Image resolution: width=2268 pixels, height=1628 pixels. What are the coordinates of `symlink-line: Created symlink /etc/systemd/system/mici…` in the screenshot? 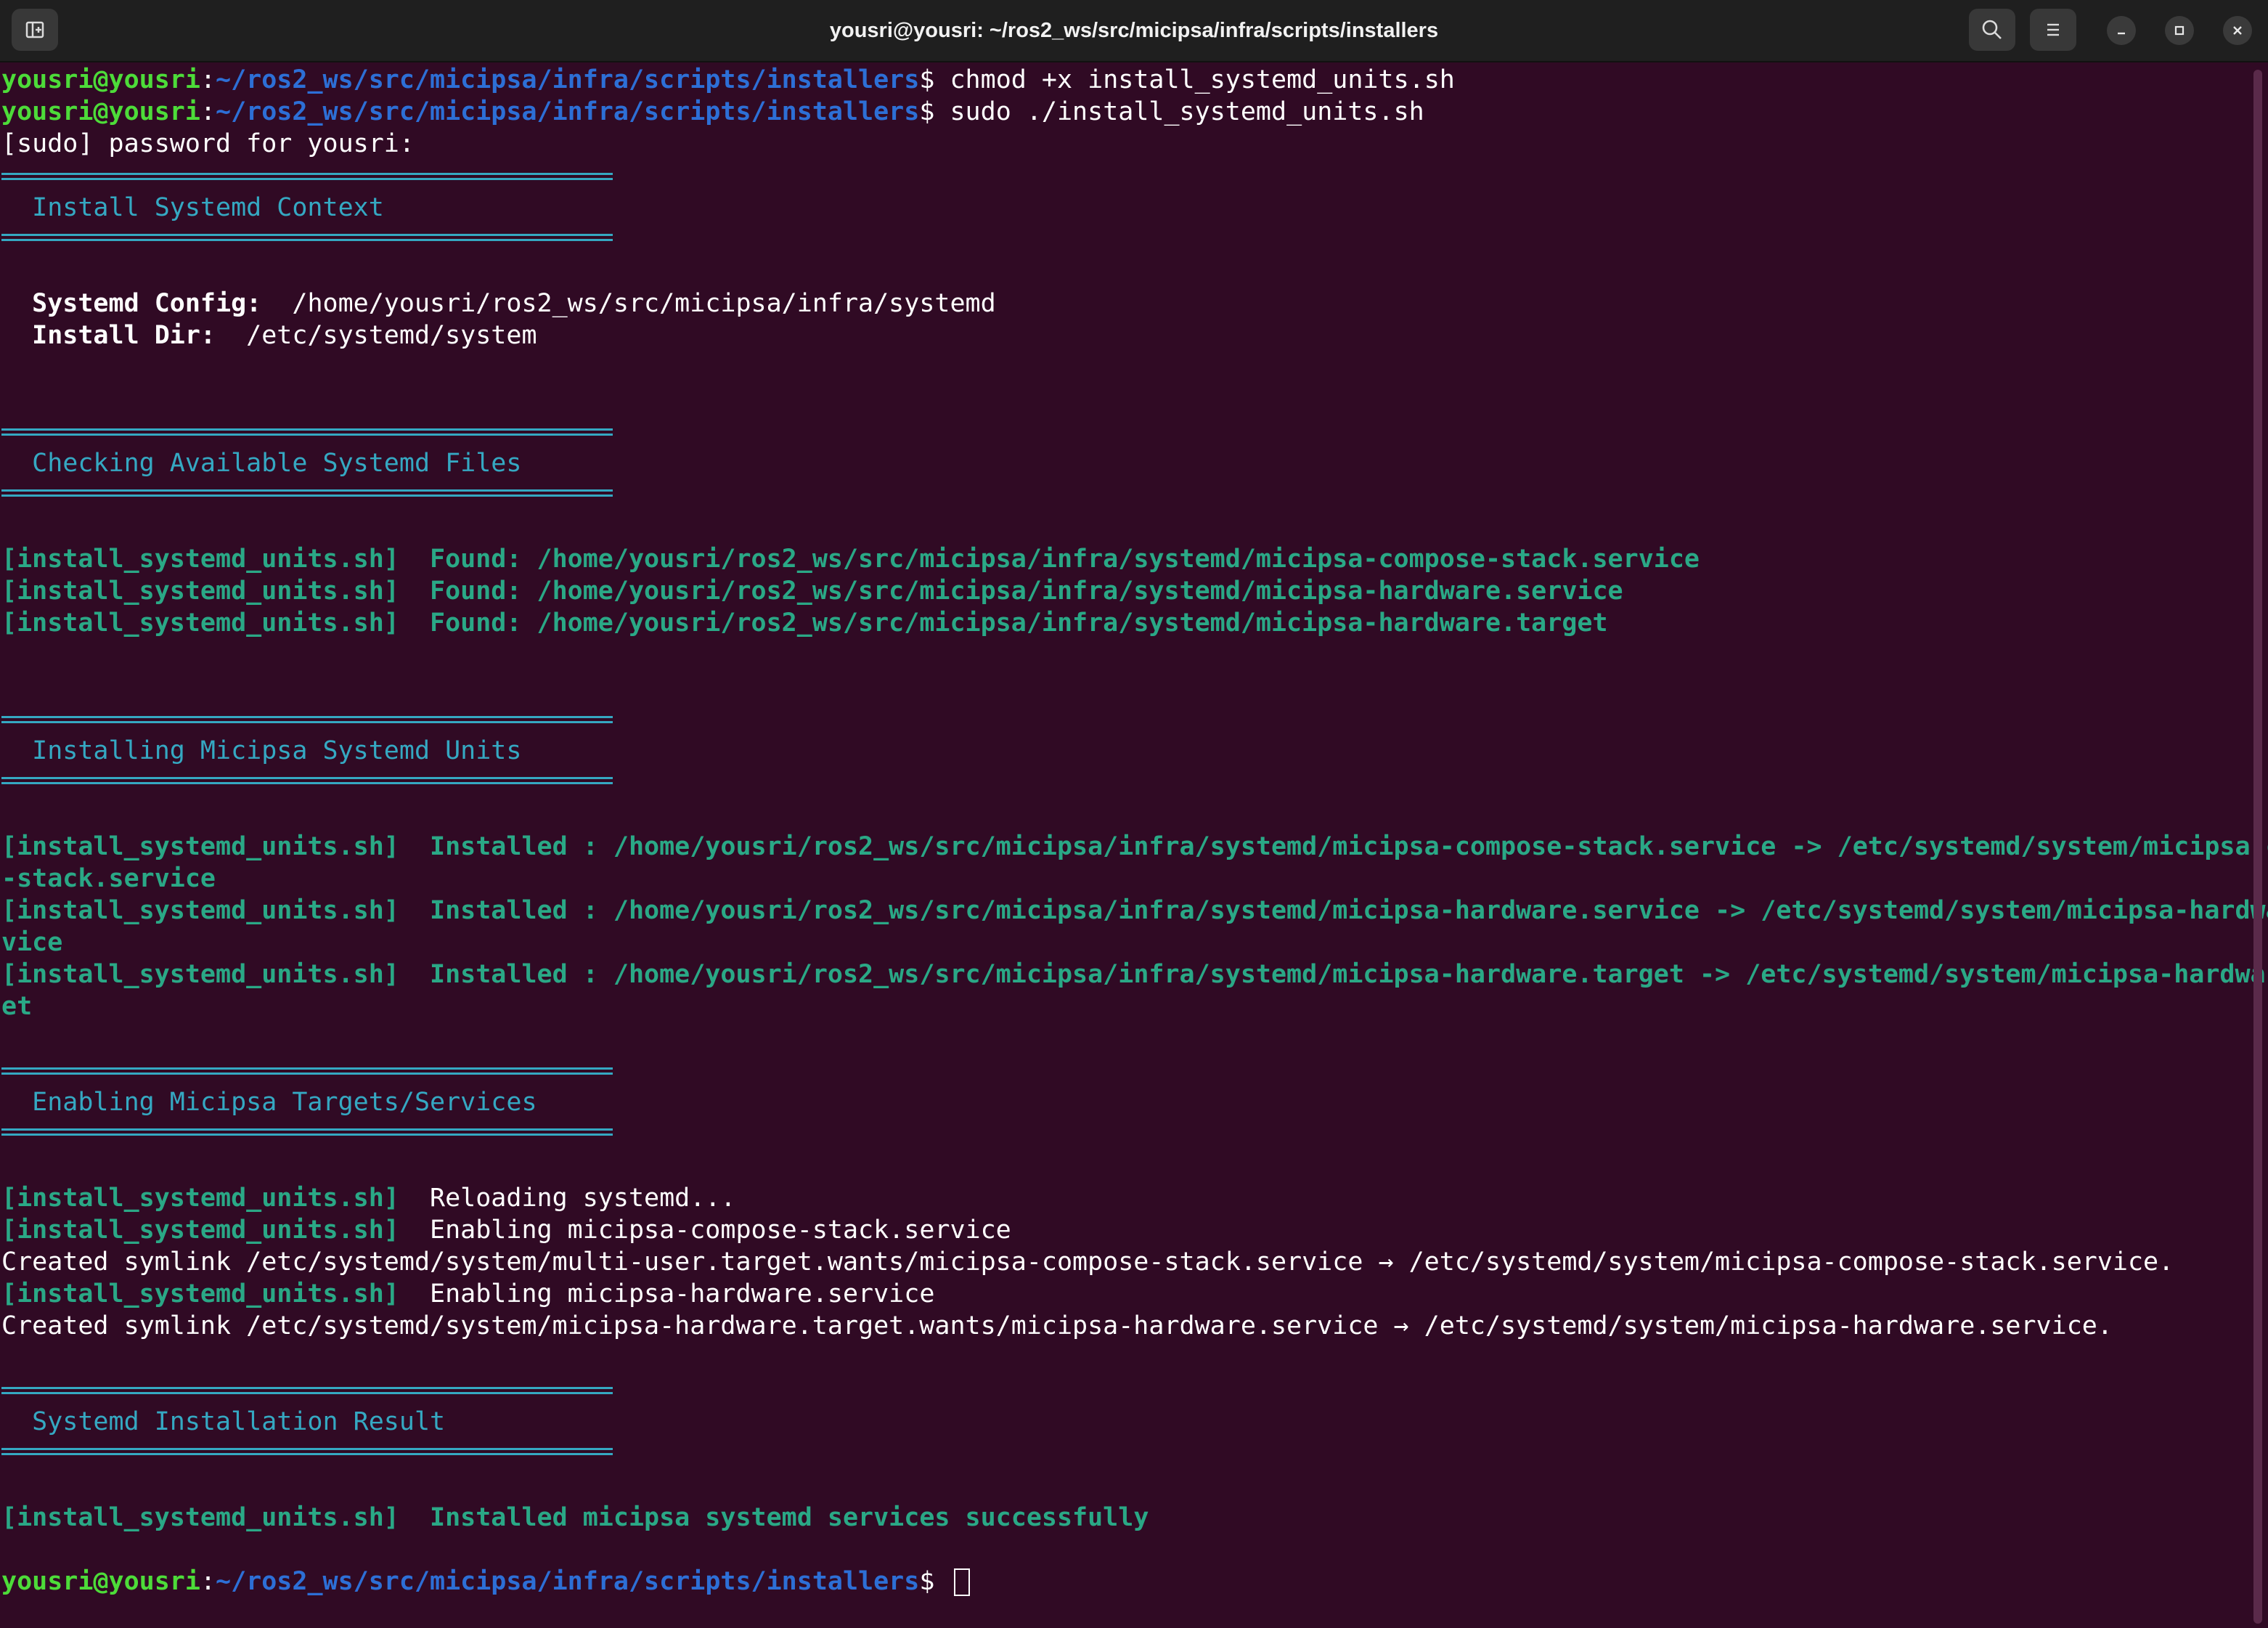 It's located at (1057, 1325).